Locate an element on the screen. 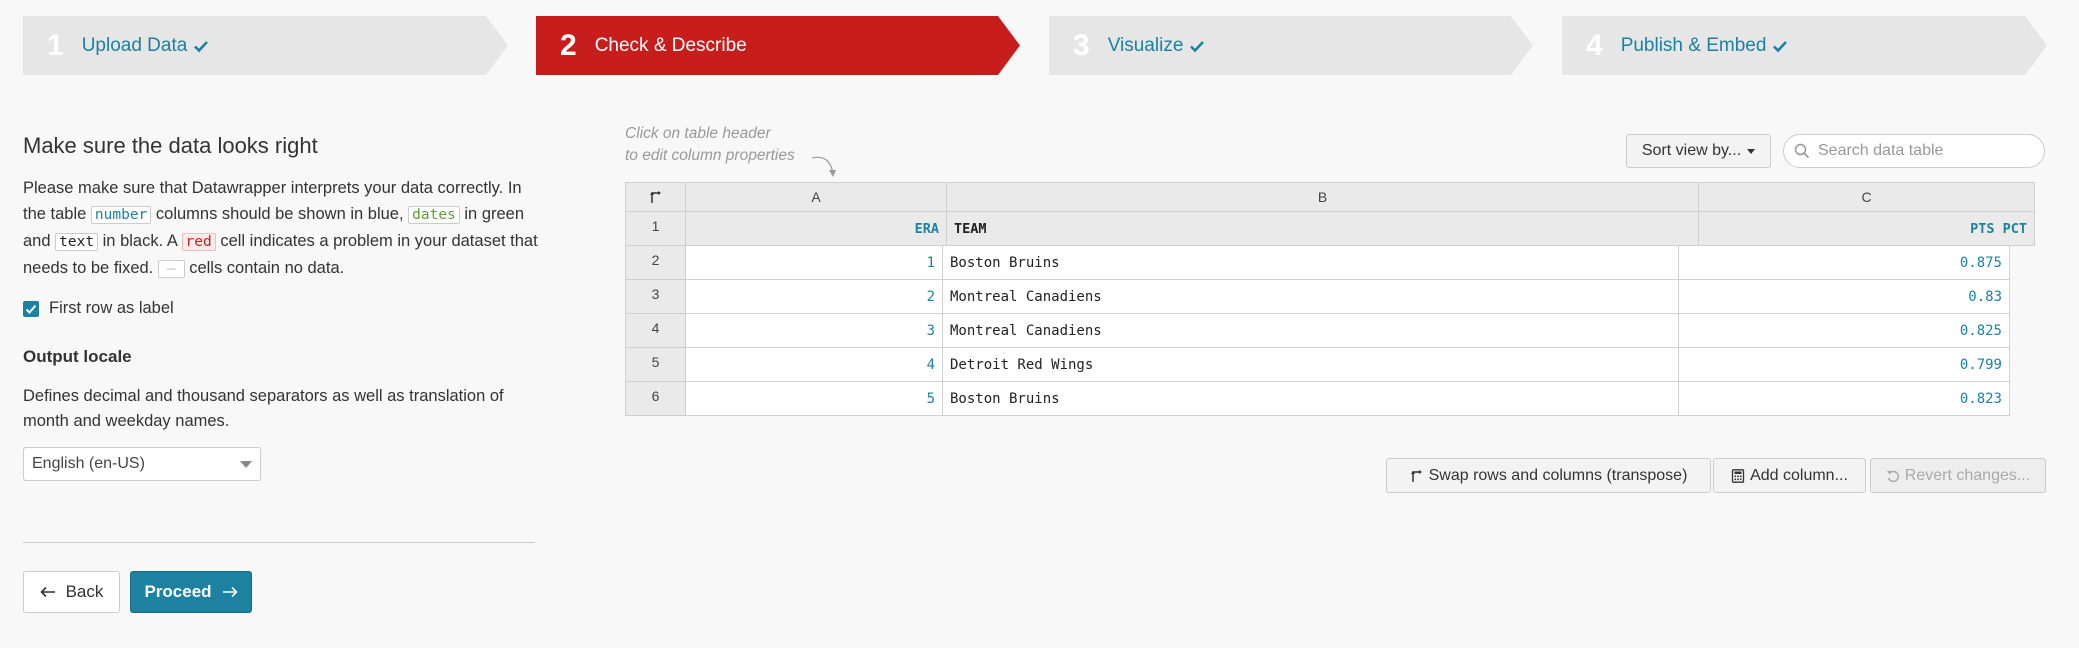 The image size is (2079, 648). text-keyword: text is located at coordinates (77, 242).